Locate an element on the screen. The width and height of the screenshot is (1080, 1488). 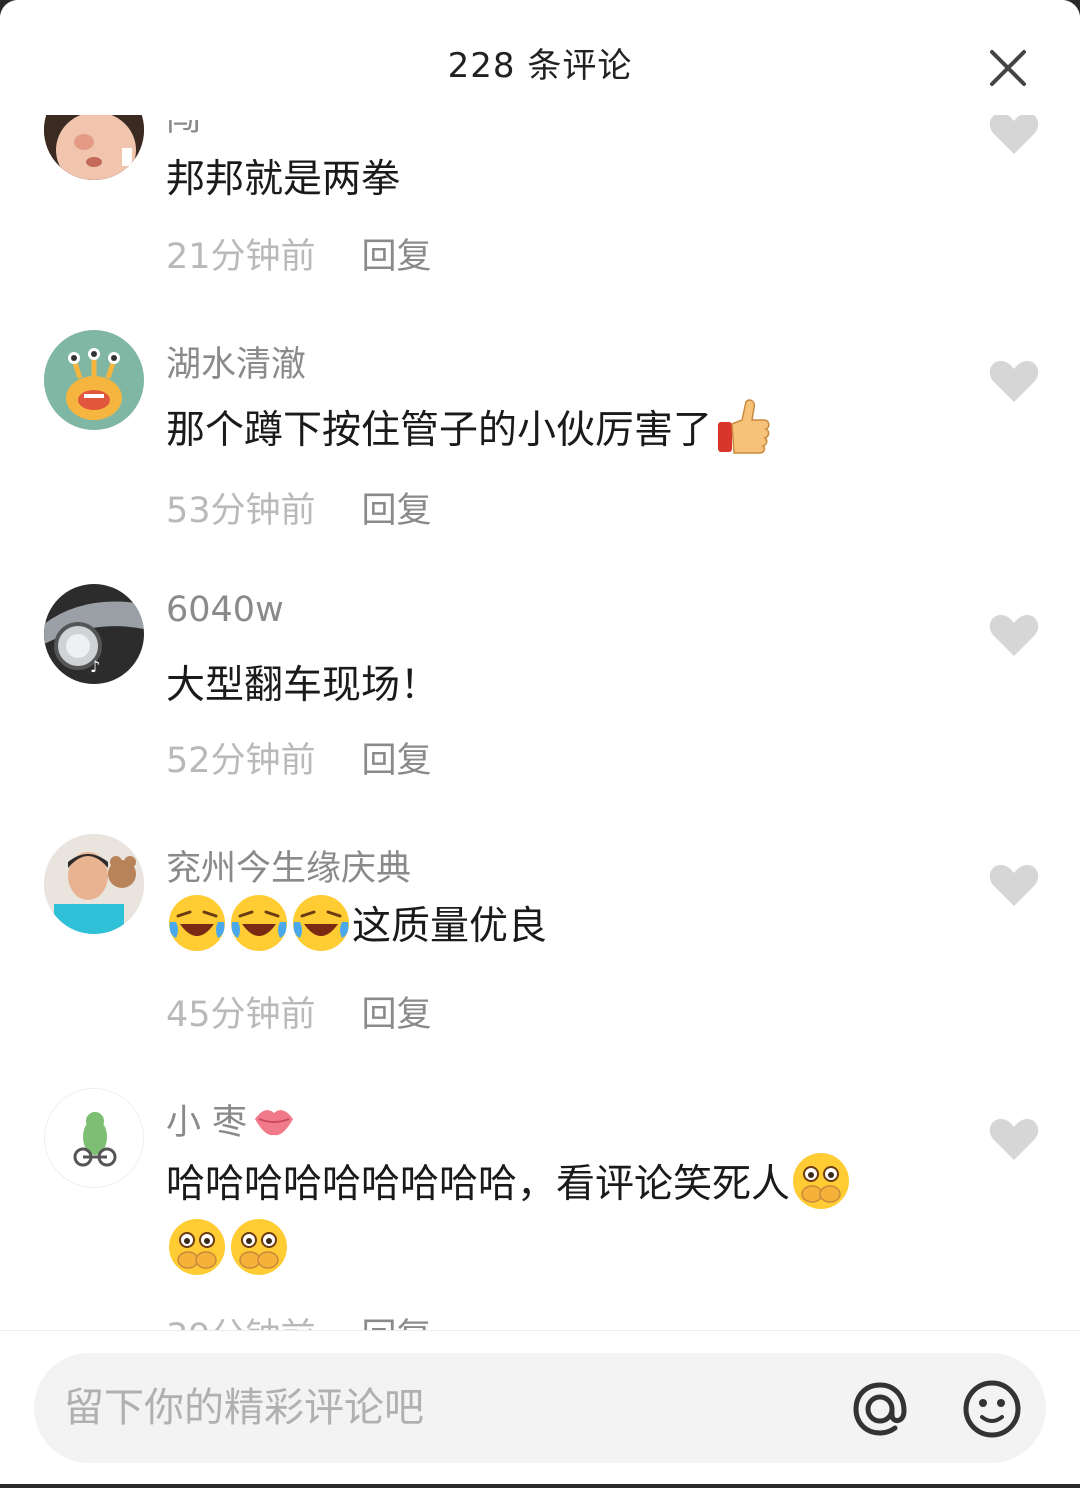
kiss-lips-emoji is located at coordinates (274, 1122).